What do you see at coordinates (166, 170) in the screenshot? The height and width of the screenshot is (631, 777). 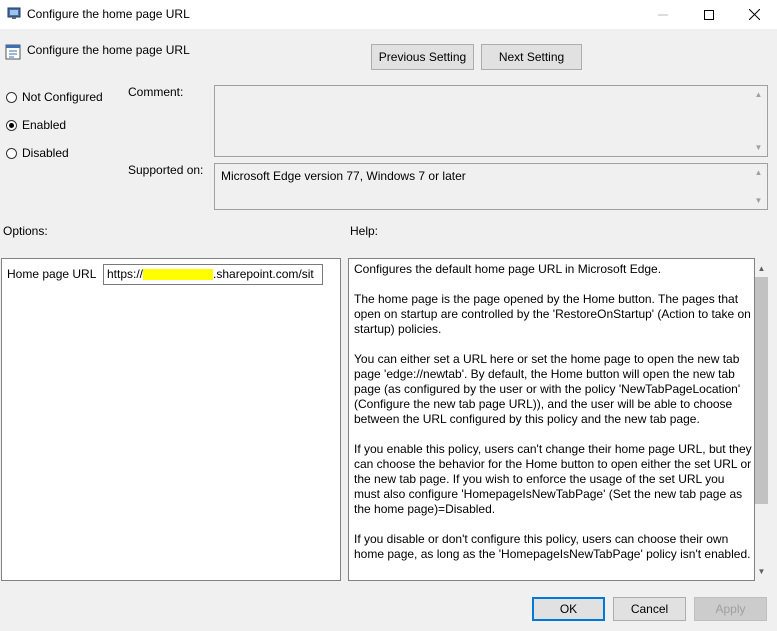 I see `supported-on-label: Supported on:` at bounding box center [166, 170].